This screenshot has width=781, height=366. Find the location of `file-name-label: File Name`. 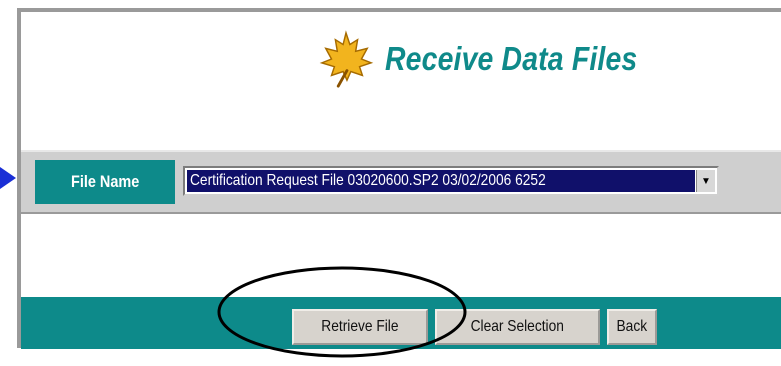

file-name-label: File Name is located at coordinates (105, 182).